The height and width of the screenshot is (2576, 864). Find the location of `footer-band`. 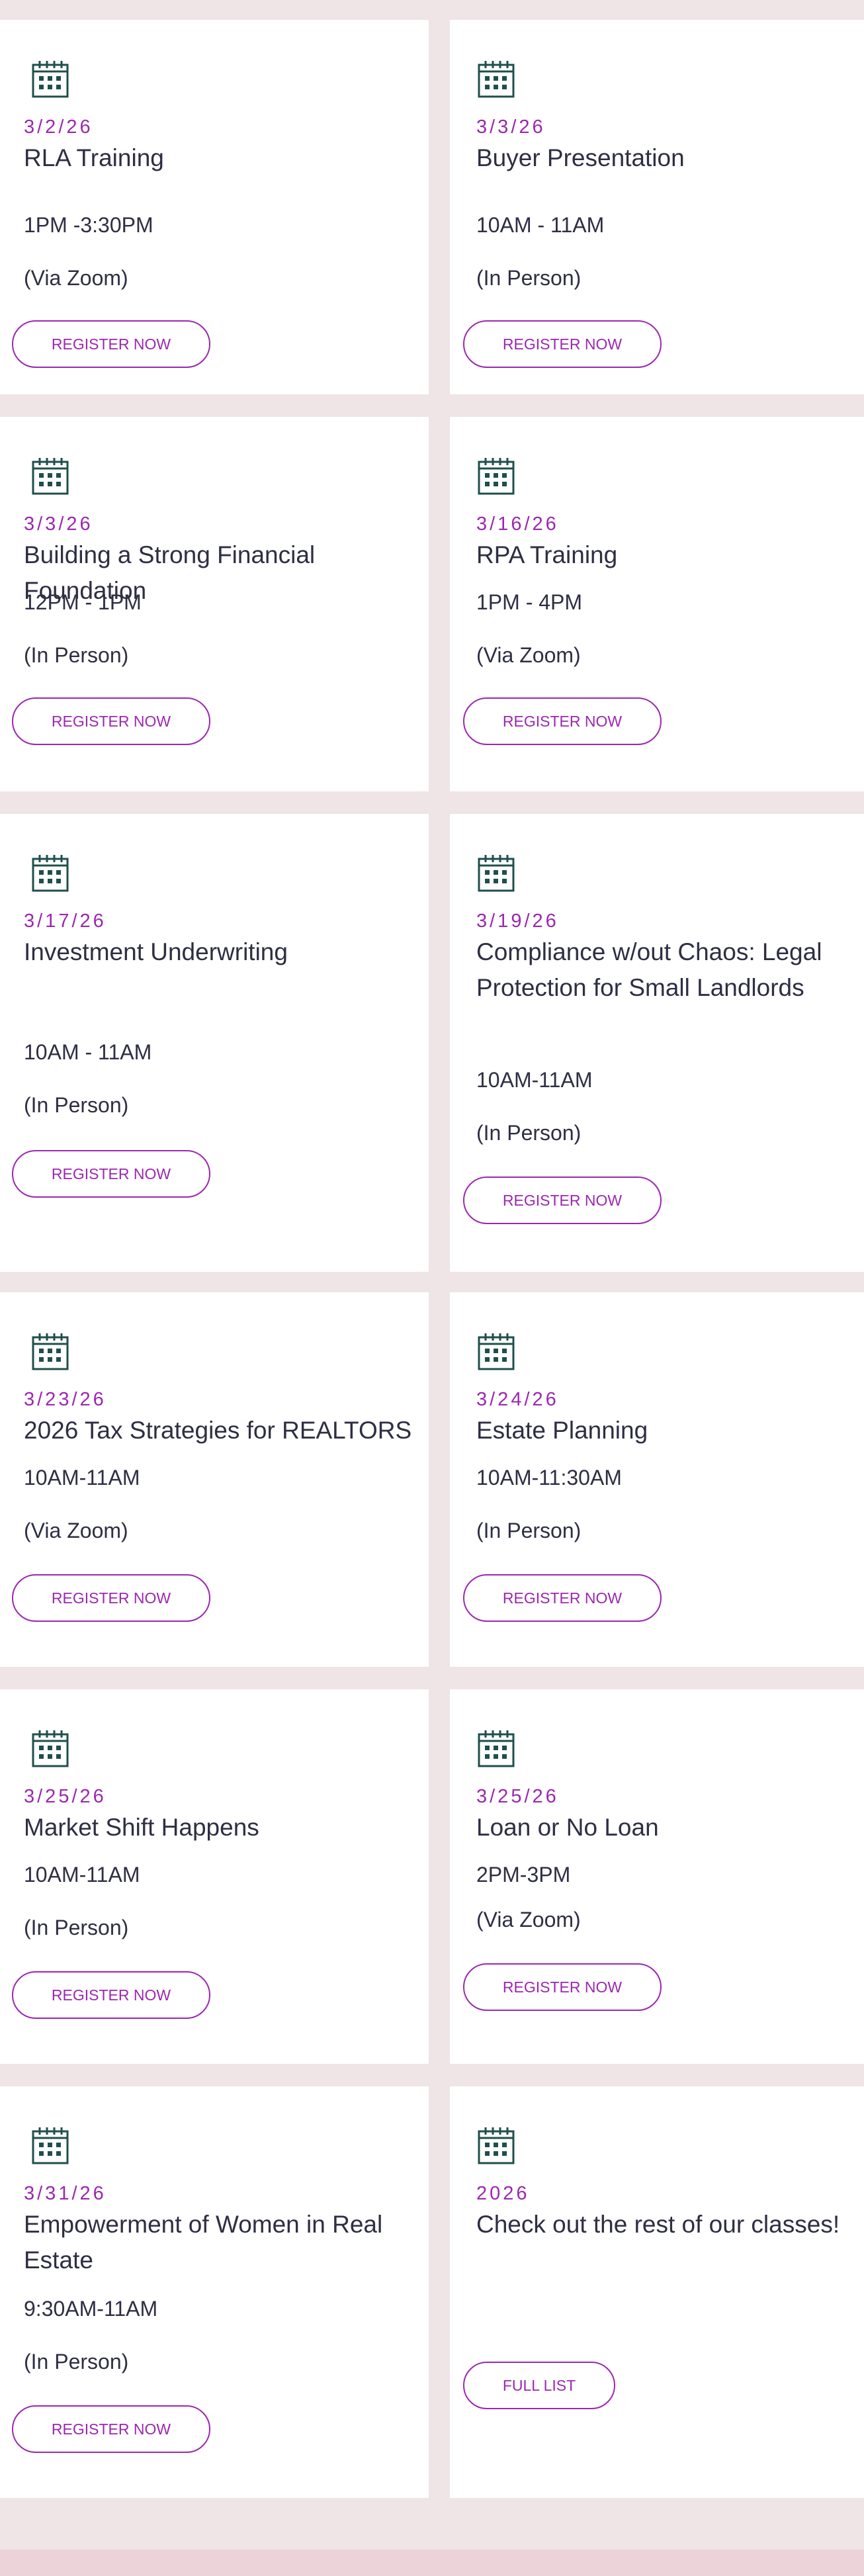

footer-band is located at coordinates (432, 2563).